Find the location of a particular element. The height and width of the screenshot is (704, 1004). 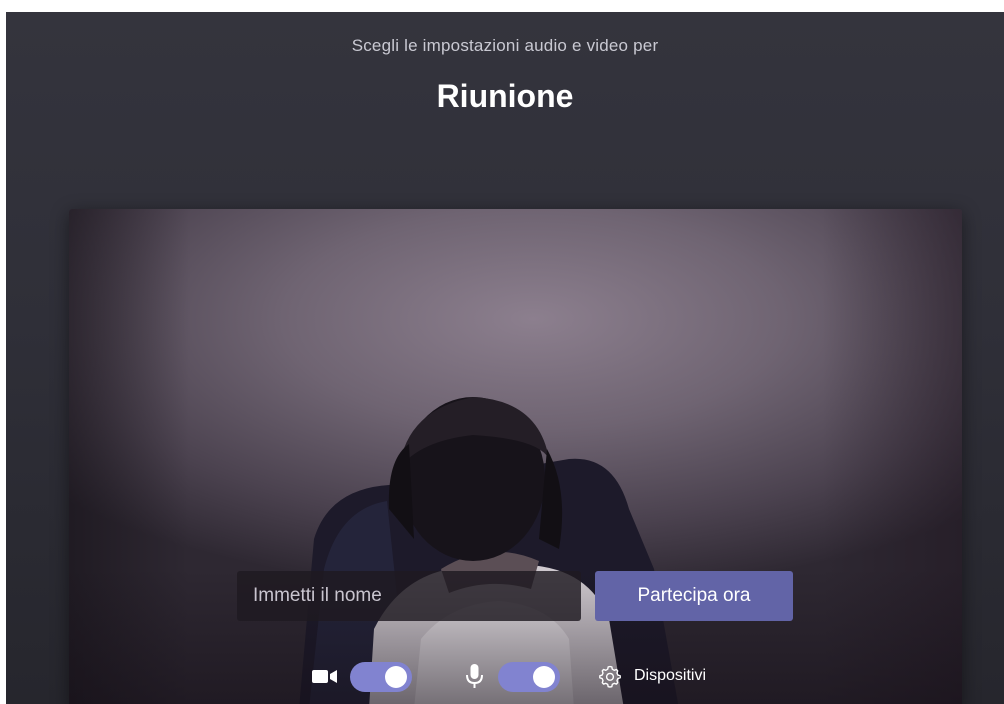

camera-toggle-knob is located at coordinates (396, 677).